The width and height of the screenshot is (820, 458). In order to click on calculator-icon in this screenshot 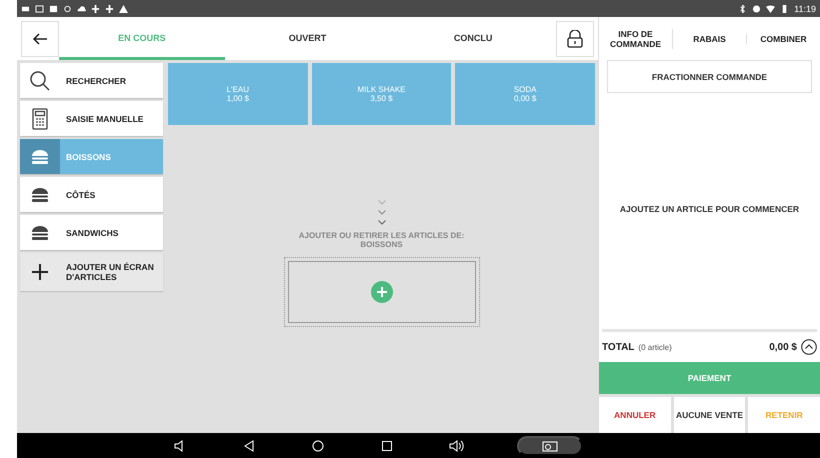, I will do `click(40, 119)`.